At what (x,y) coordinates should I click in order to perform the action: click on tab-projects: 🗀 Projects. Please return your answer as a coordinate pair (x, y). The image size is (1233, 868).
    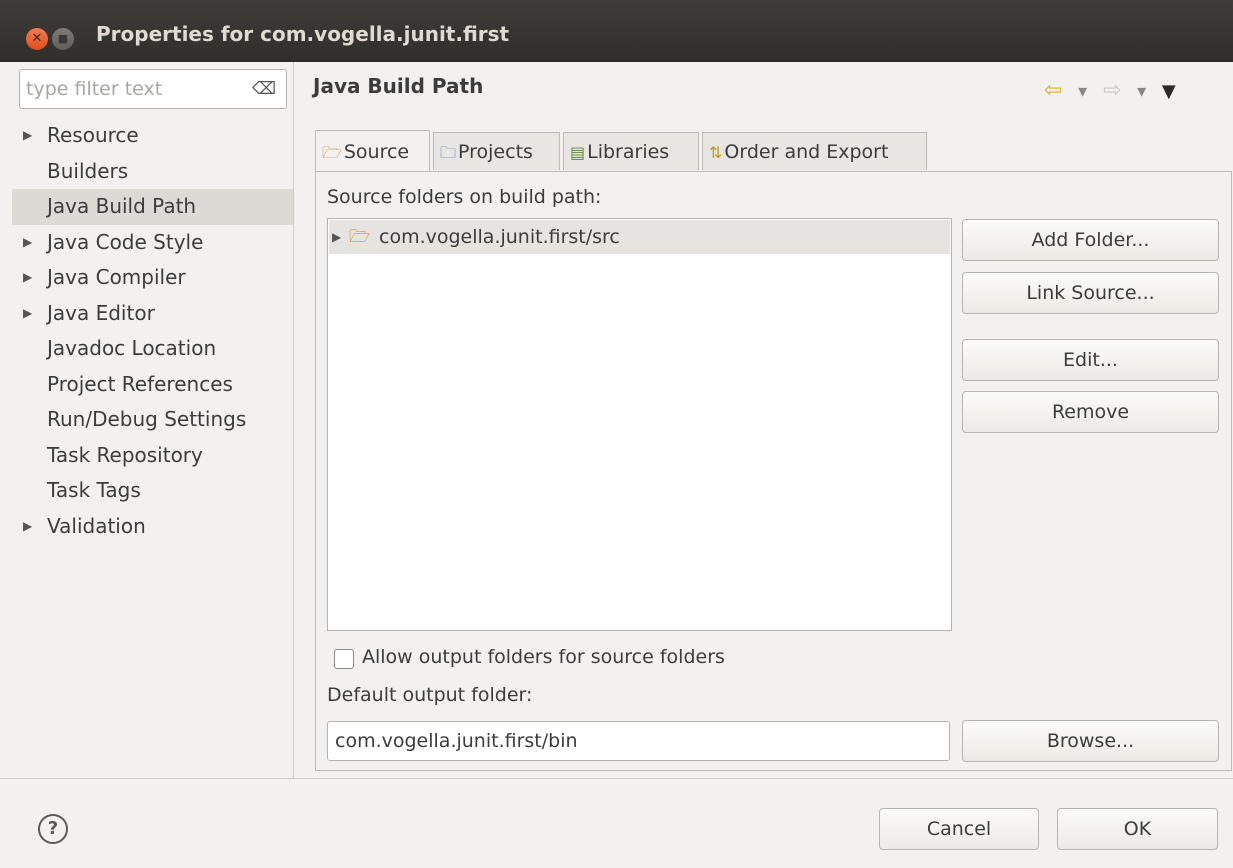
    Looking at the image, I should click on (496, 151).